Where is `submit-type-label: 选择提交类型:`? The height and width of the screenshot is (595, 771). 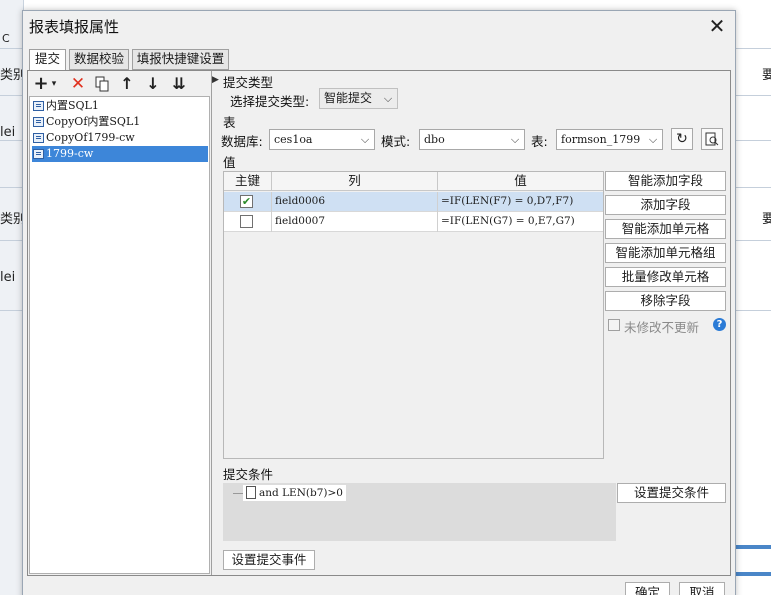 submit-type-label: 选择提交类型: is located at coordinates (270, 101).